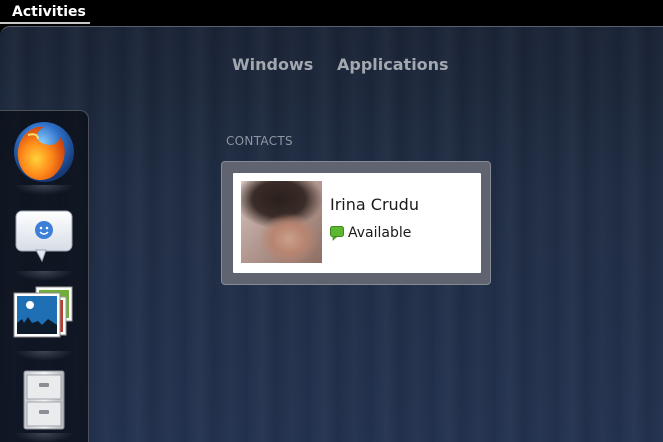 The width and height of the screenshot is (663, 442). I want to click on contact-result: Irina Crudu Available, so click(356, 223).